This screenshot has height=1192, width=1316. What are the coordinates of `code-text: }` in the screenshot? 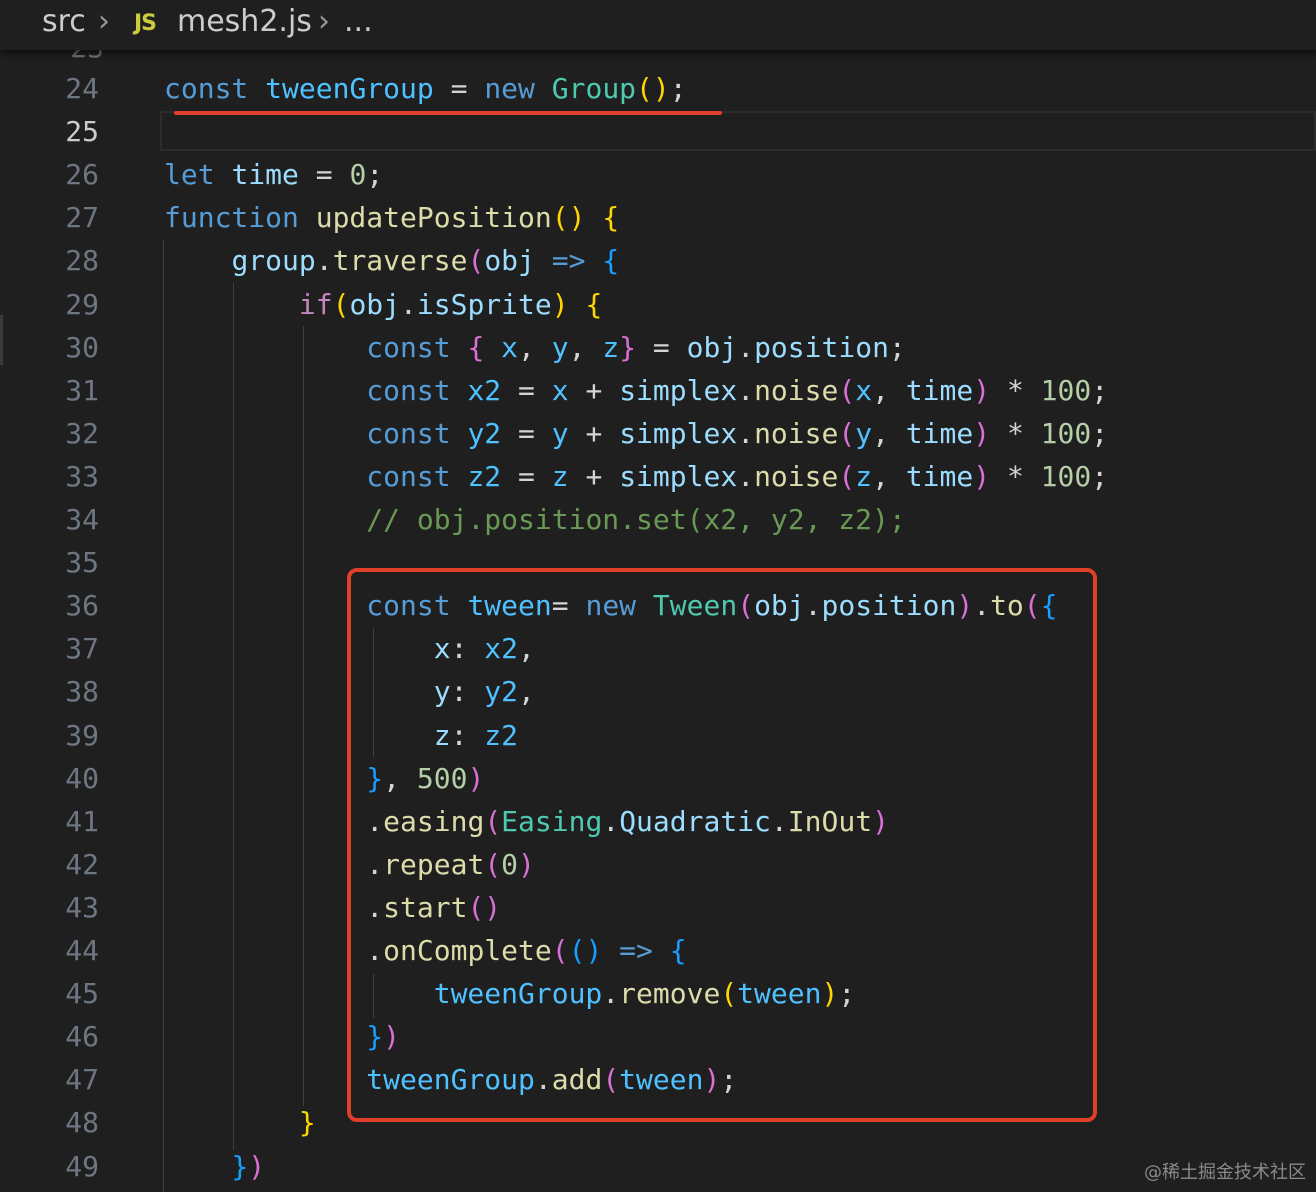 It's located at (240, 1122).